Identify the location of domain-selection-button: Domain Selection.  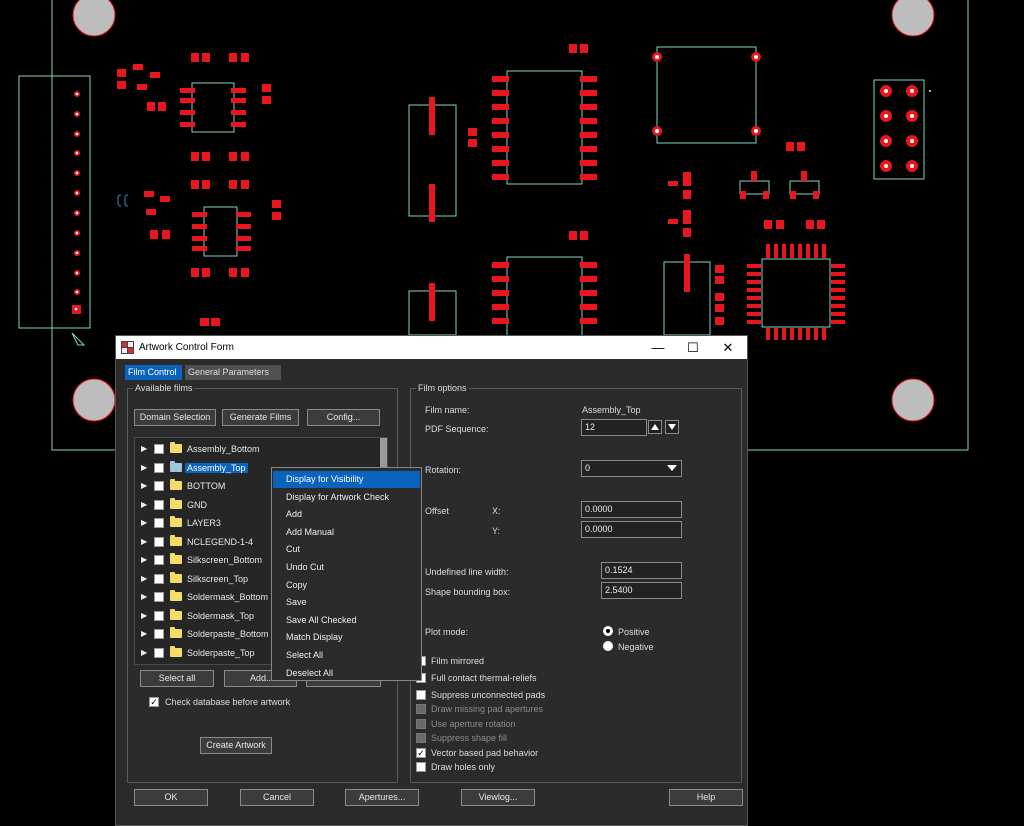
(175, 417).